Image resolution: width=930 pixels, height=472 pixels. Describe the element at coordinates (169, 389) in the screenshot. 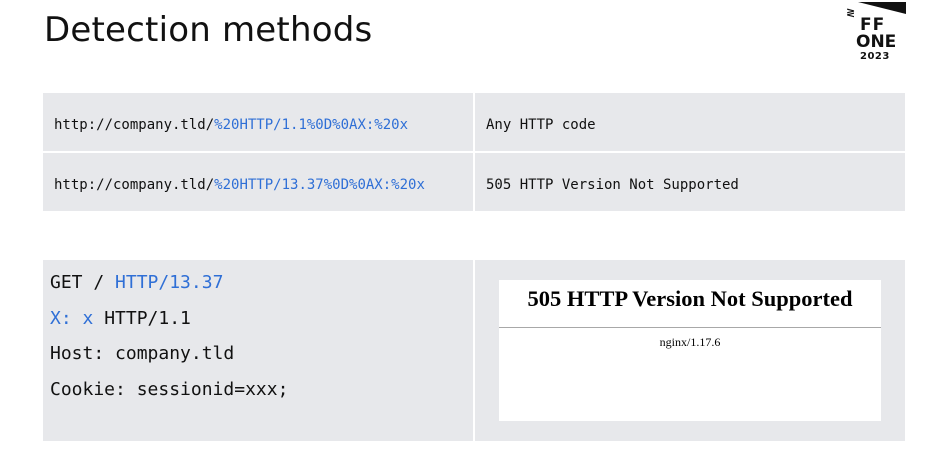

I see `cookie-header-line: Cookie: sessionid=xxx;` at that location.